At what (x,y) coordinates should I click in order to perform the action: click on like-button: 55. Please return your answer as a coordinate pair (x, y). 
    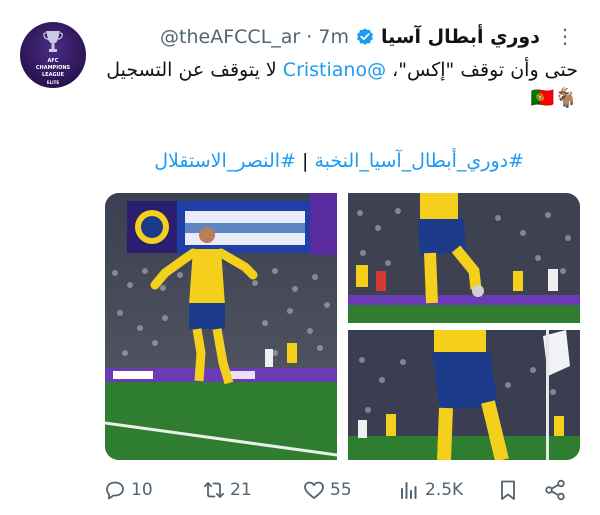
    Looking at the image, I should click on (327, 490).